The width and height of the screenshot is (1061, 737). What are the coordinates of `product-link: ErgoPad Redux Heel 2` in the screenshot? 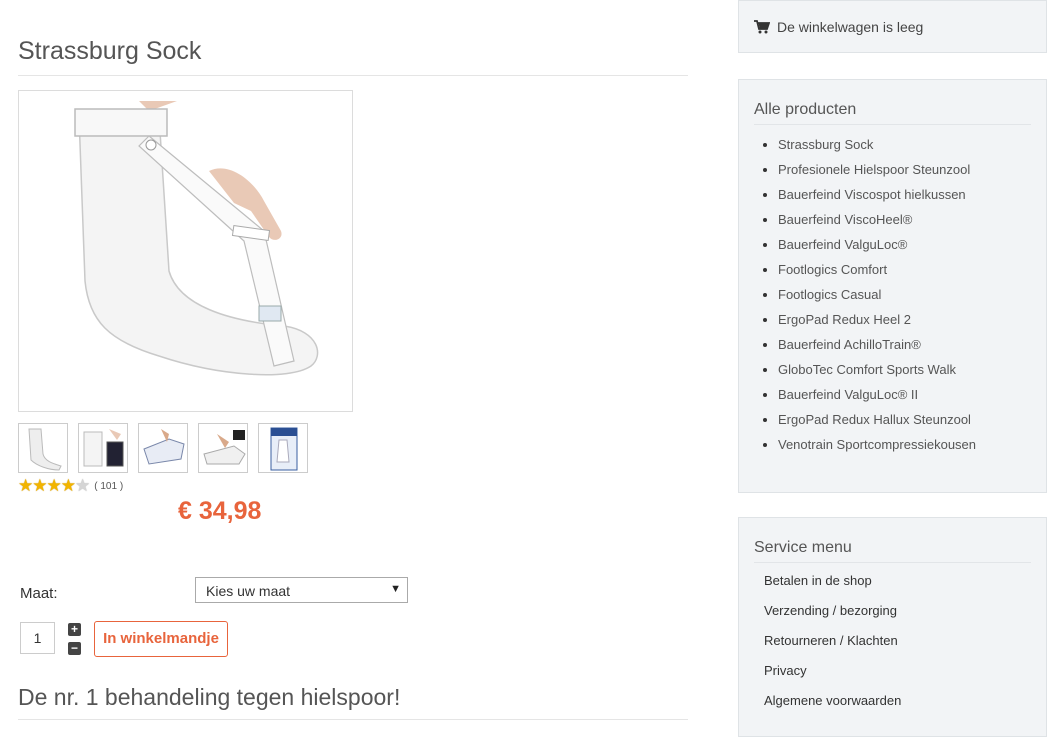 It's located at (844, 319).